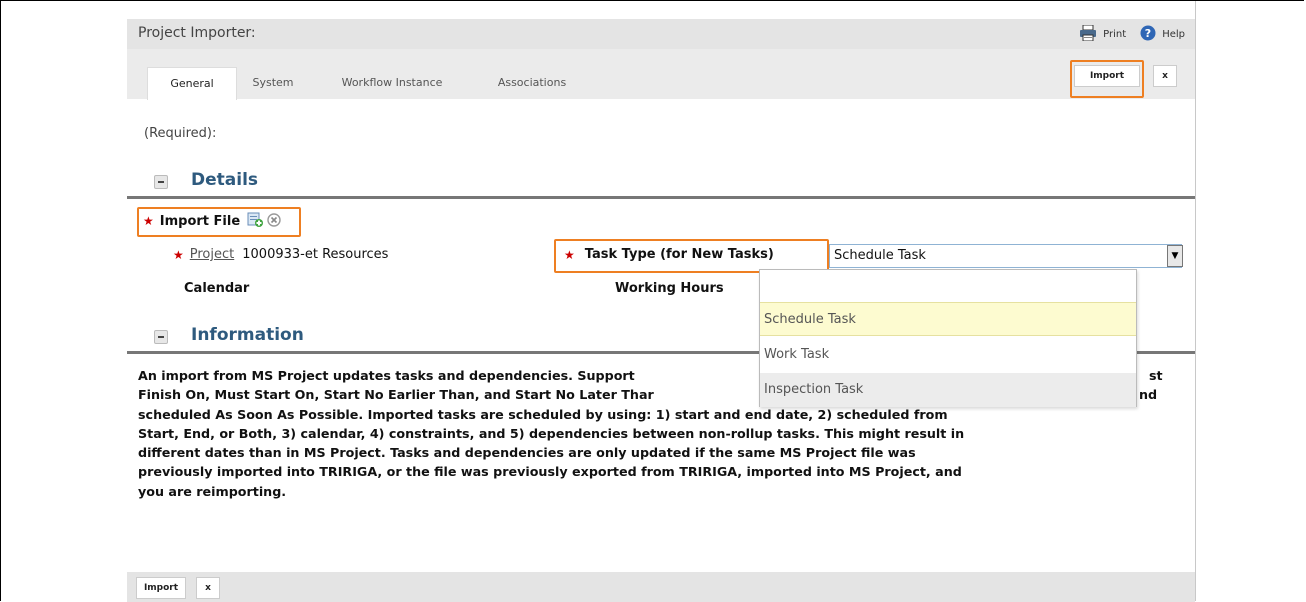  I want to click on import-file-highlight, so click(219, 222).